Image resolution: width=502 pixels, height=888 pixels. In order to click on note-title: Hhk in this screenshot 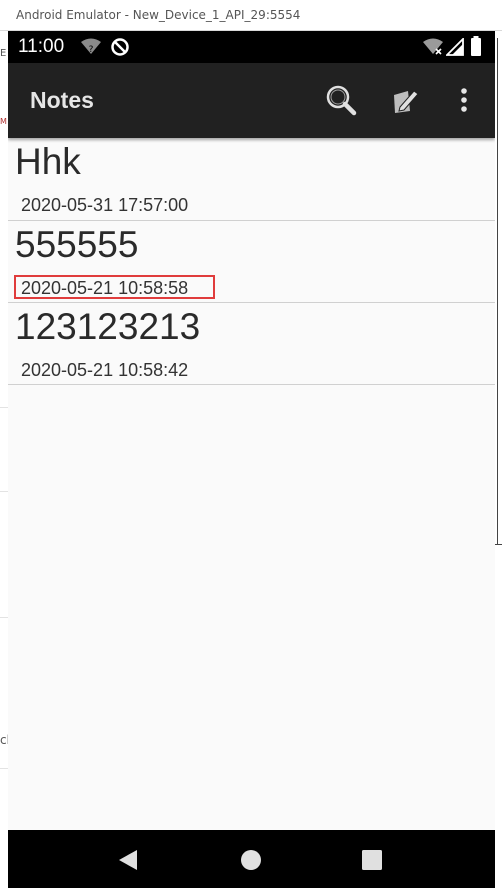, I will do `click(48, 161)`.